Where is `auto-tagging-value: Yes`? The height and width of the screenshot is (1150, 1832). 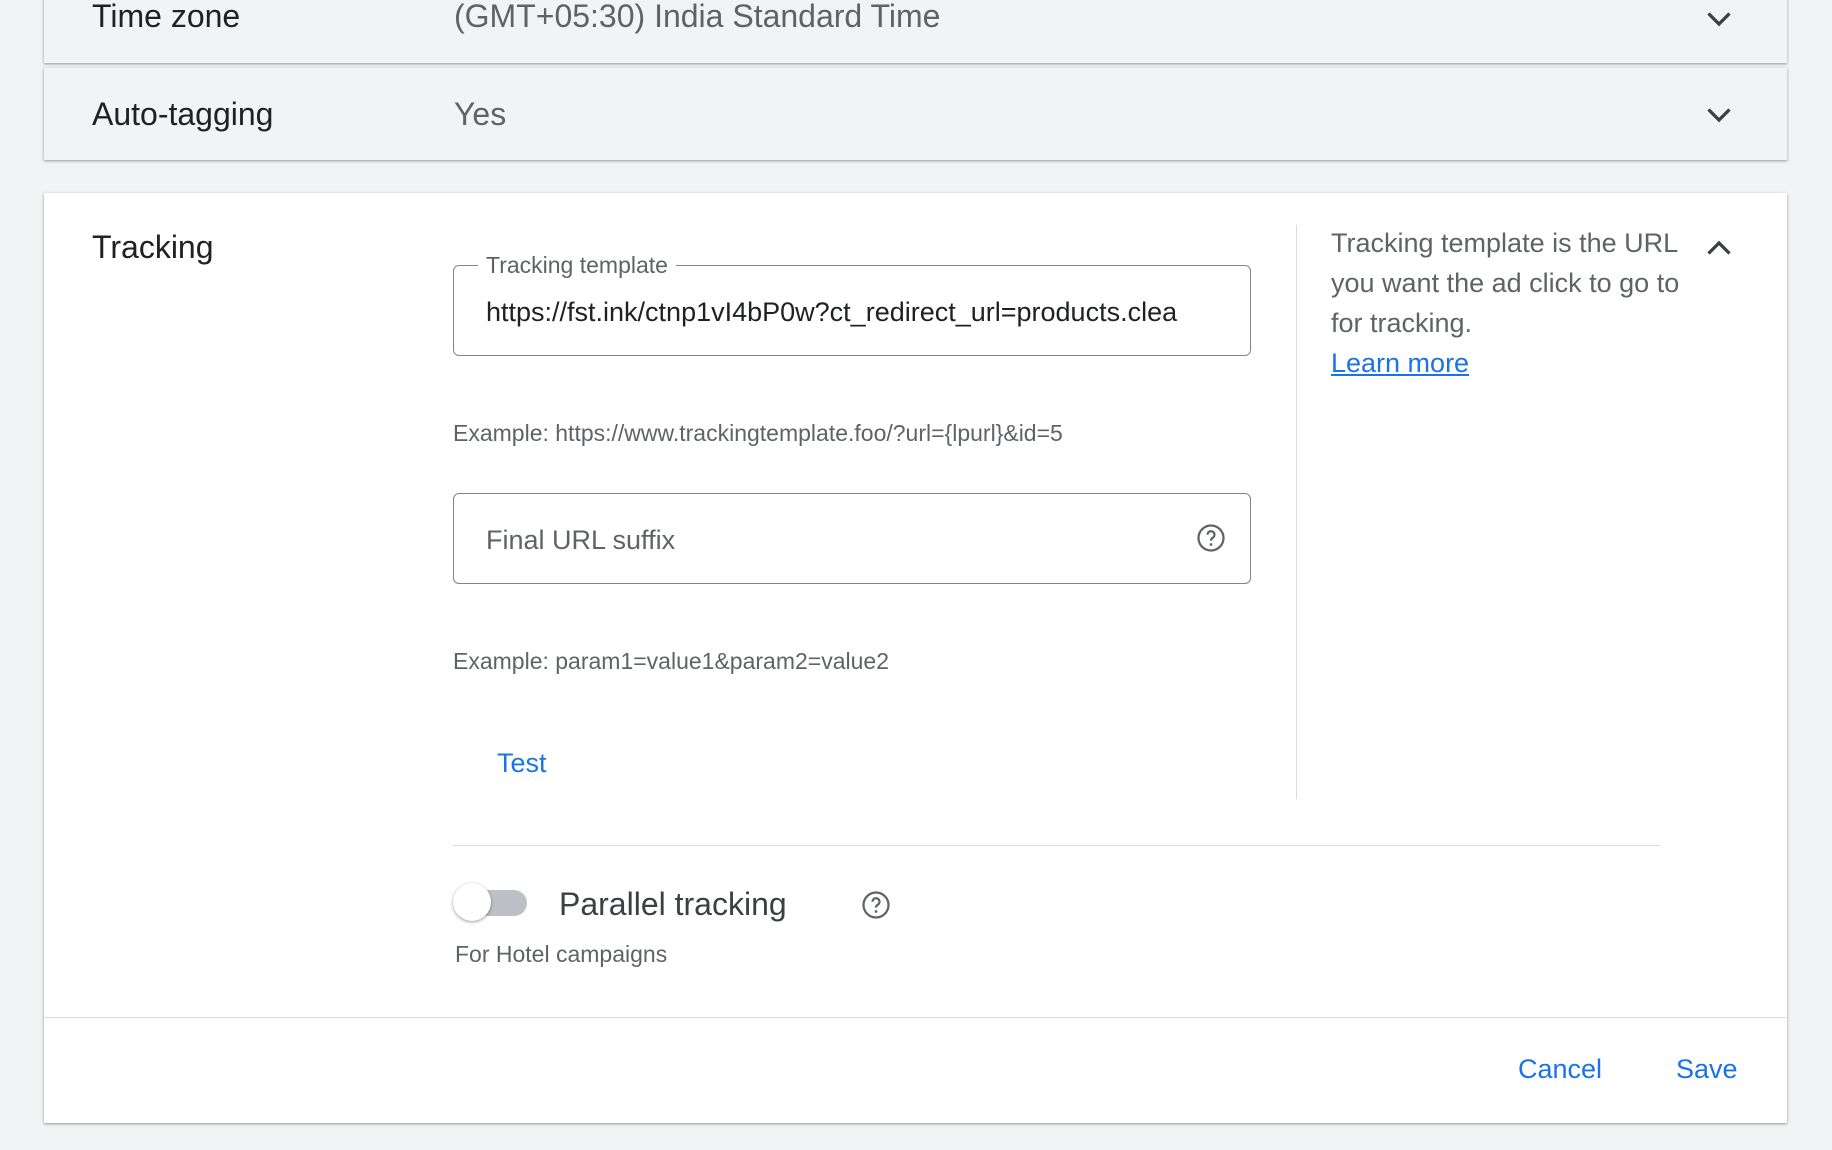 auto-tagging-value: Yes is located at coordinates (480, 114).